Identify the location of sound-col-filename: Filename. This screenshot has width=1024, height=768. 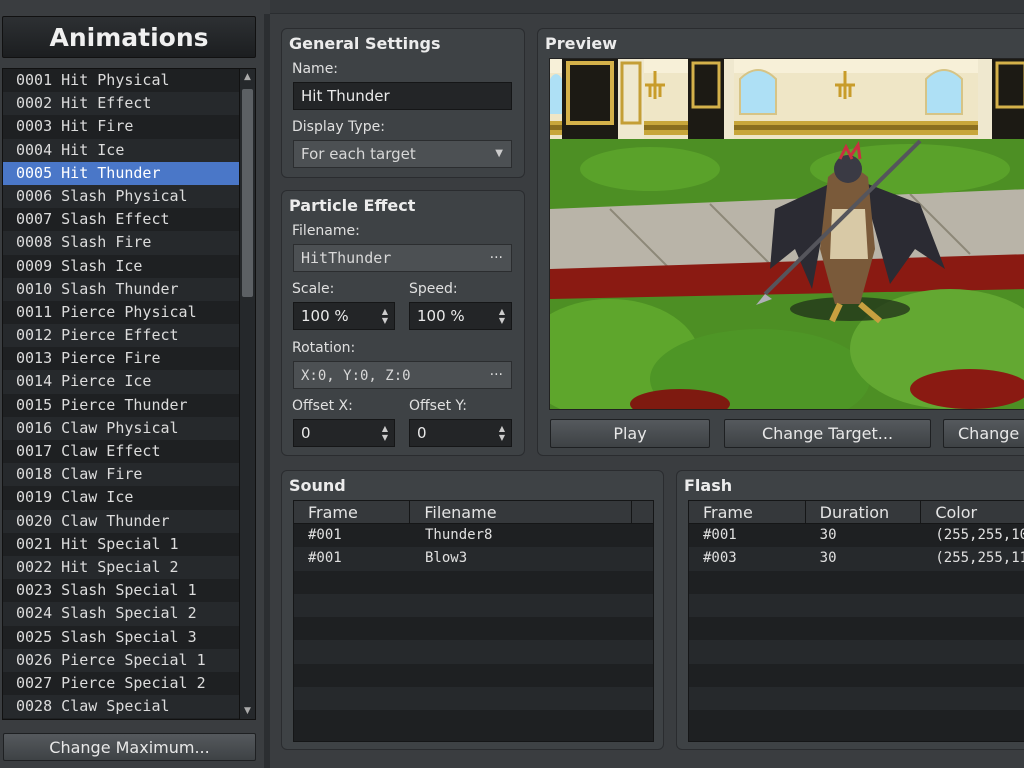
(521, 512).